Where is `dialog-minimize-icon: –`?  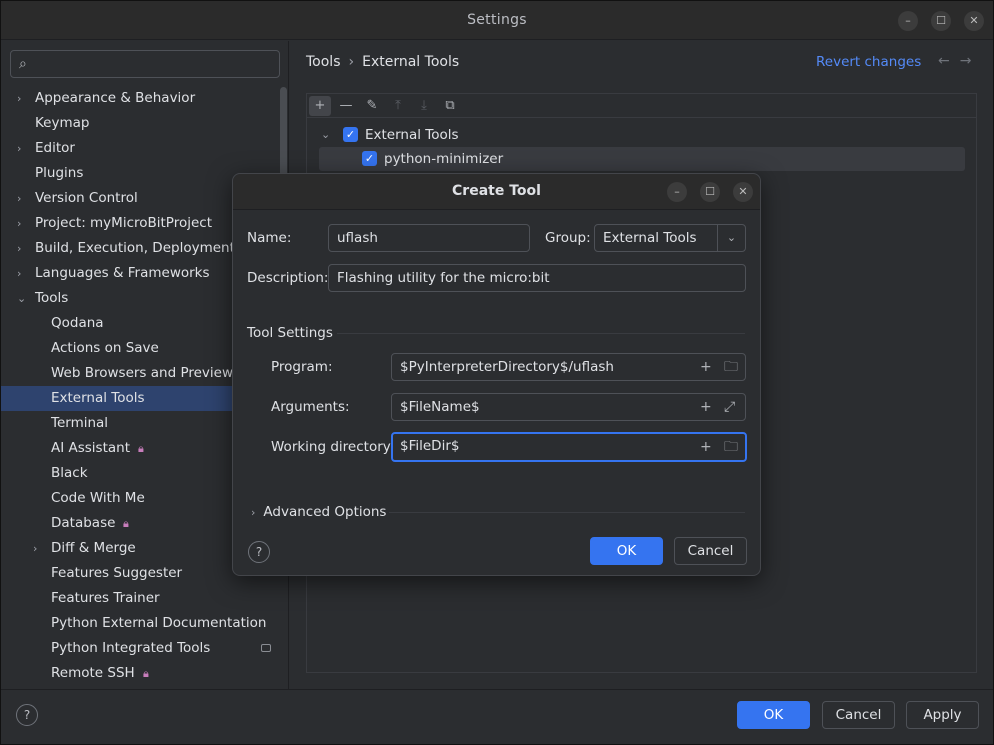
dialog-minimize-icon: – is located at coordinates (677, 192).